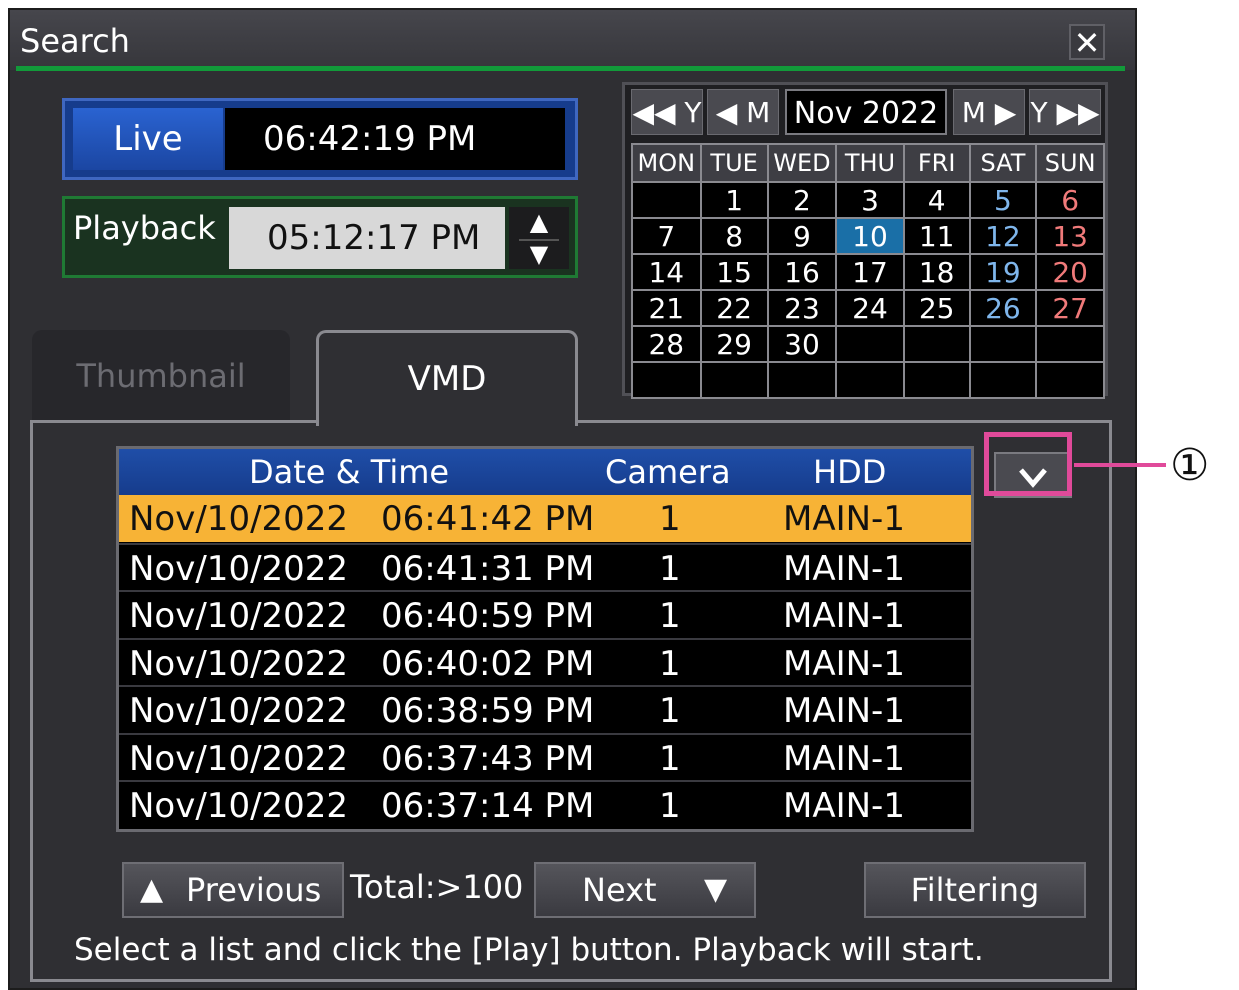 Image resolution: width=1239 pixels, height=990 pixels. Describe the element at coordinates (161, 376) in the screenshot. I see `tab-thumbnail: Thumbnail` at that location.